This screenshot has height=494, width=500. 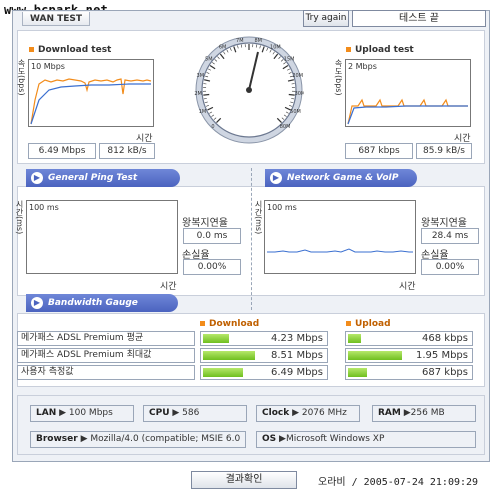 What do you see at coordinates (102, 237) in the screenshot?
I see `ping-graph: 100 ms` at bounding box center [102, 237].